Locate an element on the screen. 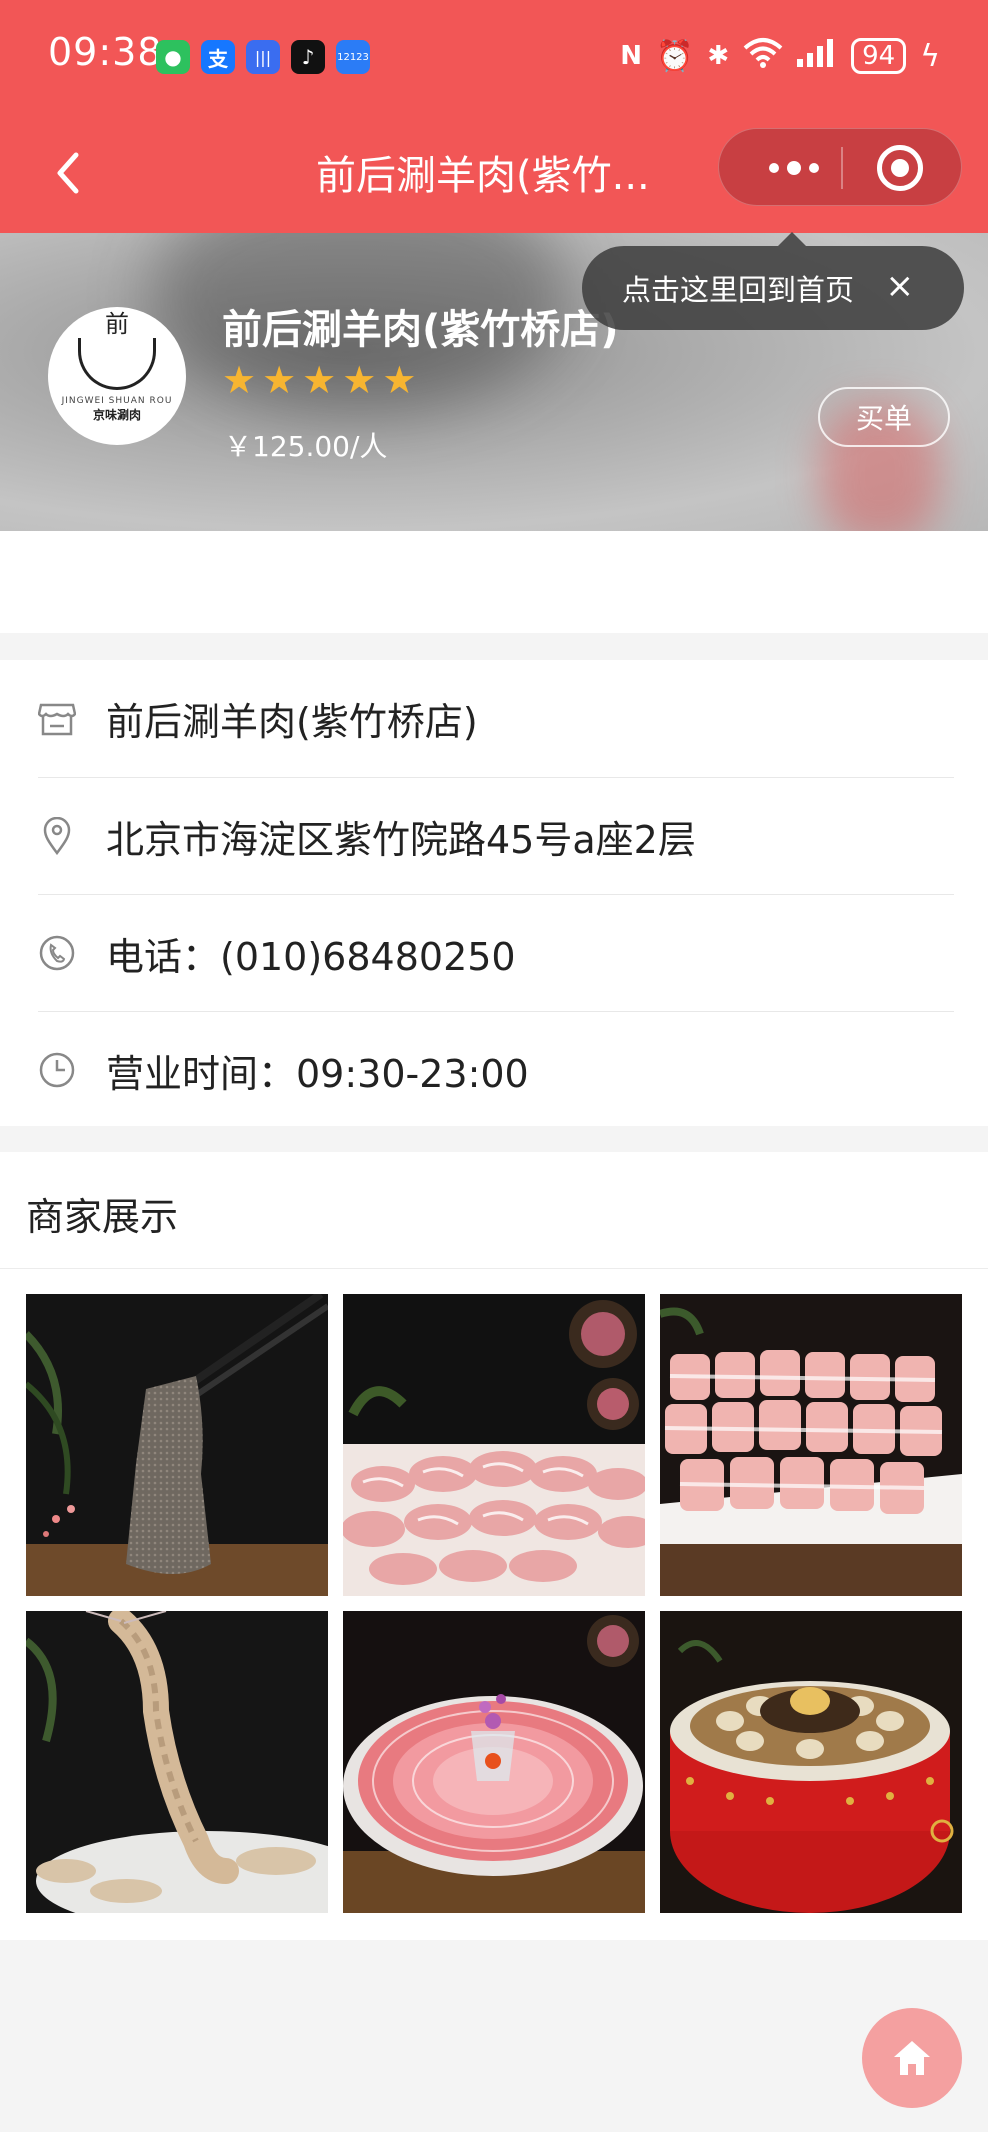  clock-icon is located at coordinates (57, 1070).